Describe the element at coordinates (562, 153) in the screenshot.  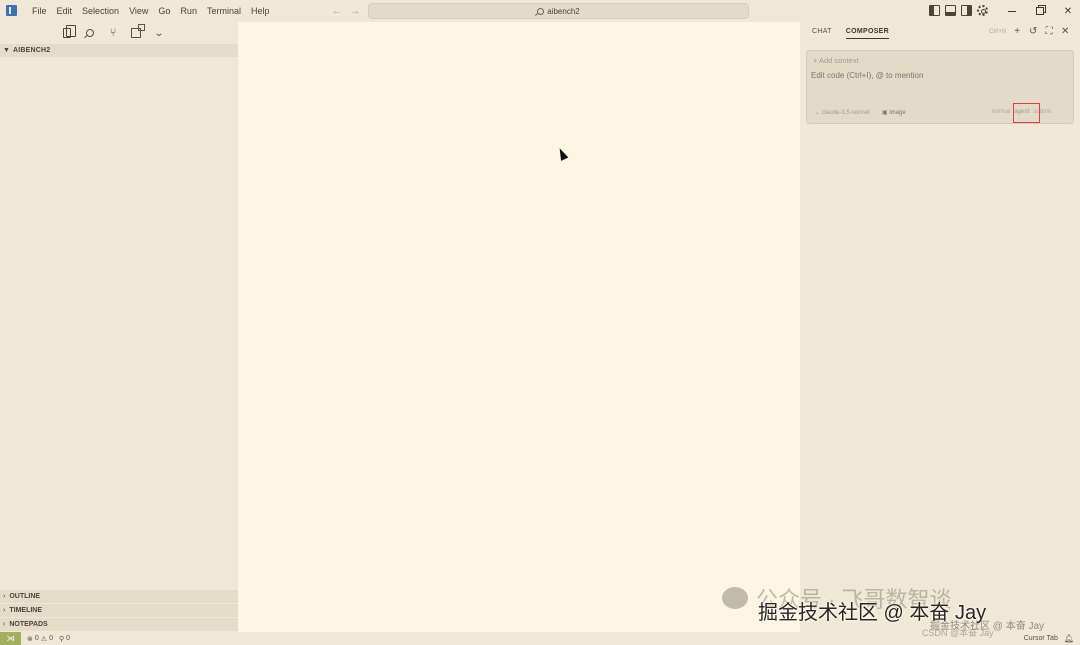
I see `mouse-pointer-icon` at that location.